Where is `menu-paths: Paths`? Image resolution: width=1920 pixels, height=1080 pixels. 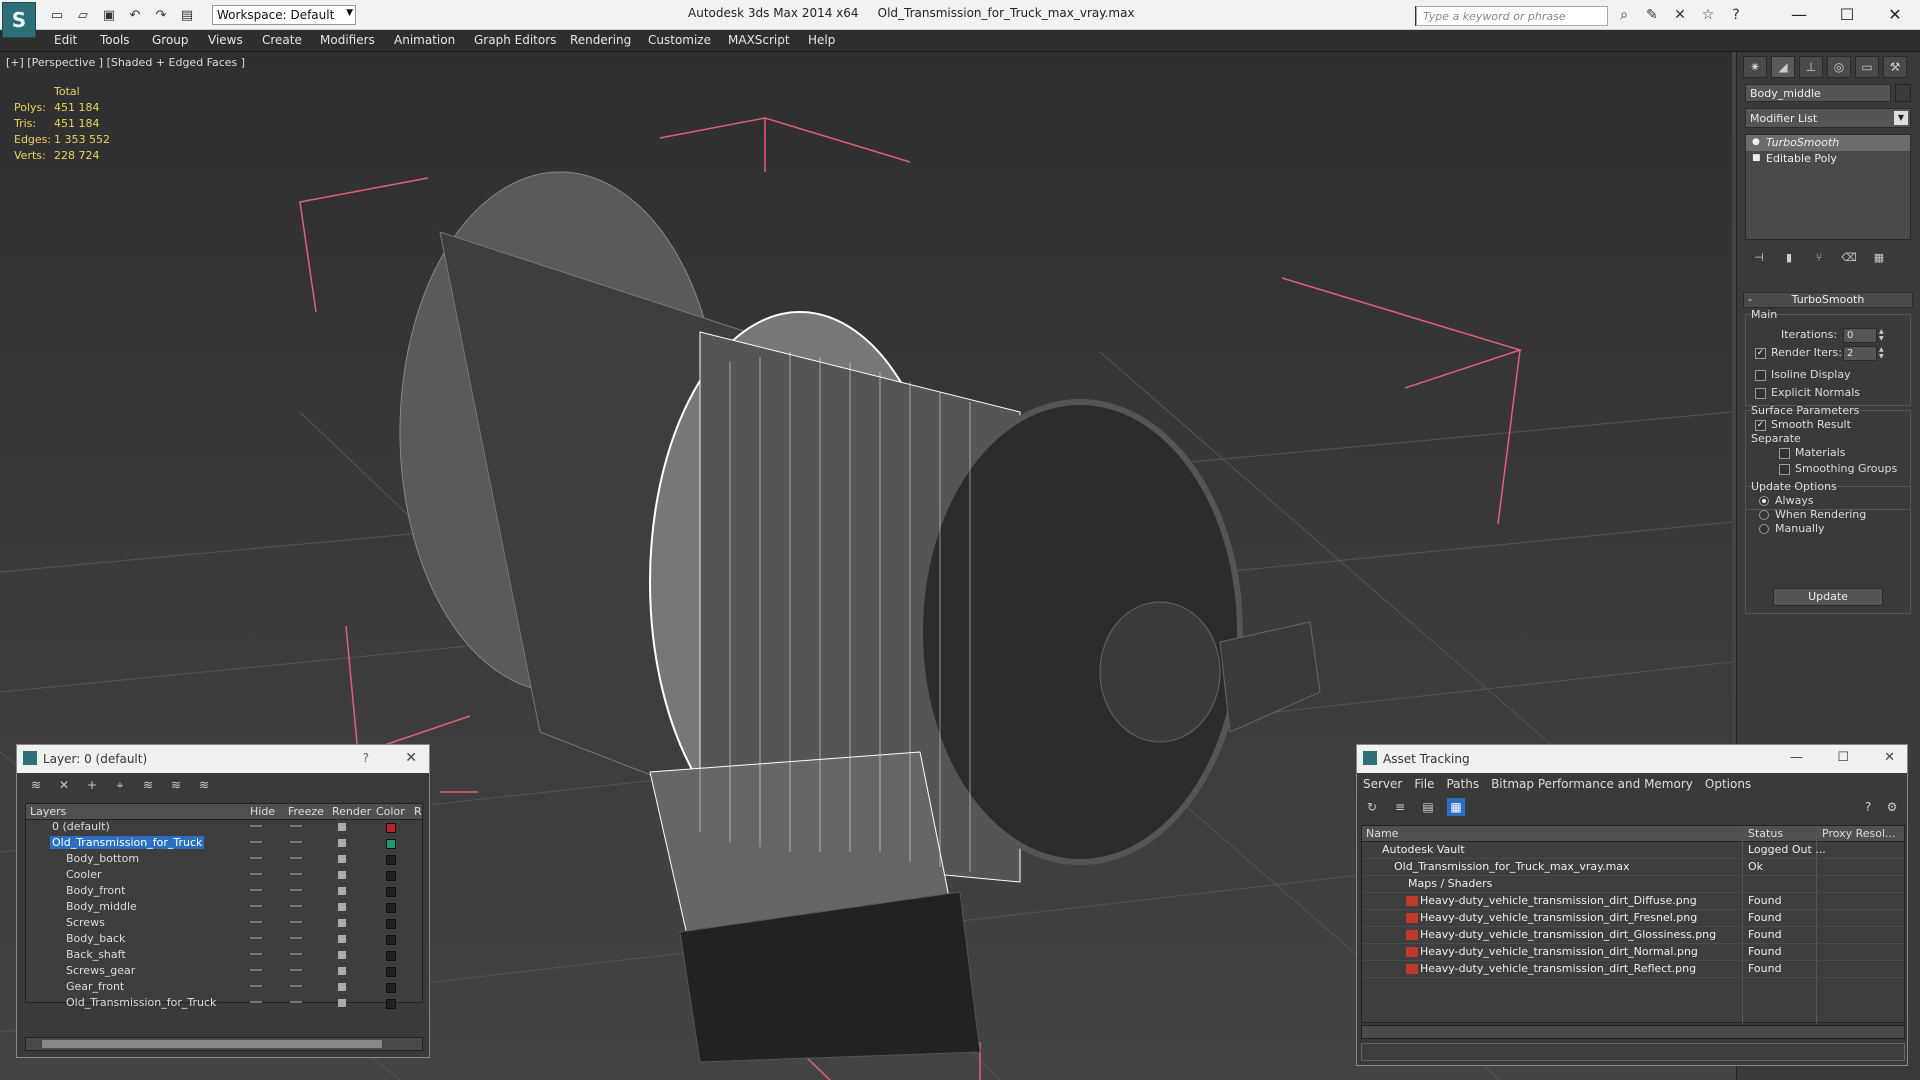
menu-paths: Paths is located at coordinates (1462, 784).